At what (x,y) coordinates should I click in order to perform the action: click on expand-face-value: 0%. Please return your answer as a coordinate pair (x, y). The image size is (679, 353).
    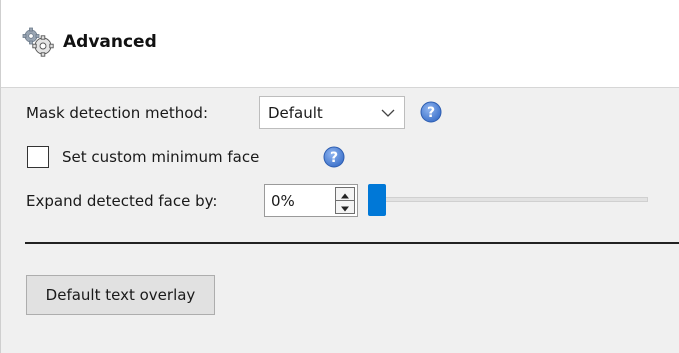
    Looking at the image, I should click on (283, 201).